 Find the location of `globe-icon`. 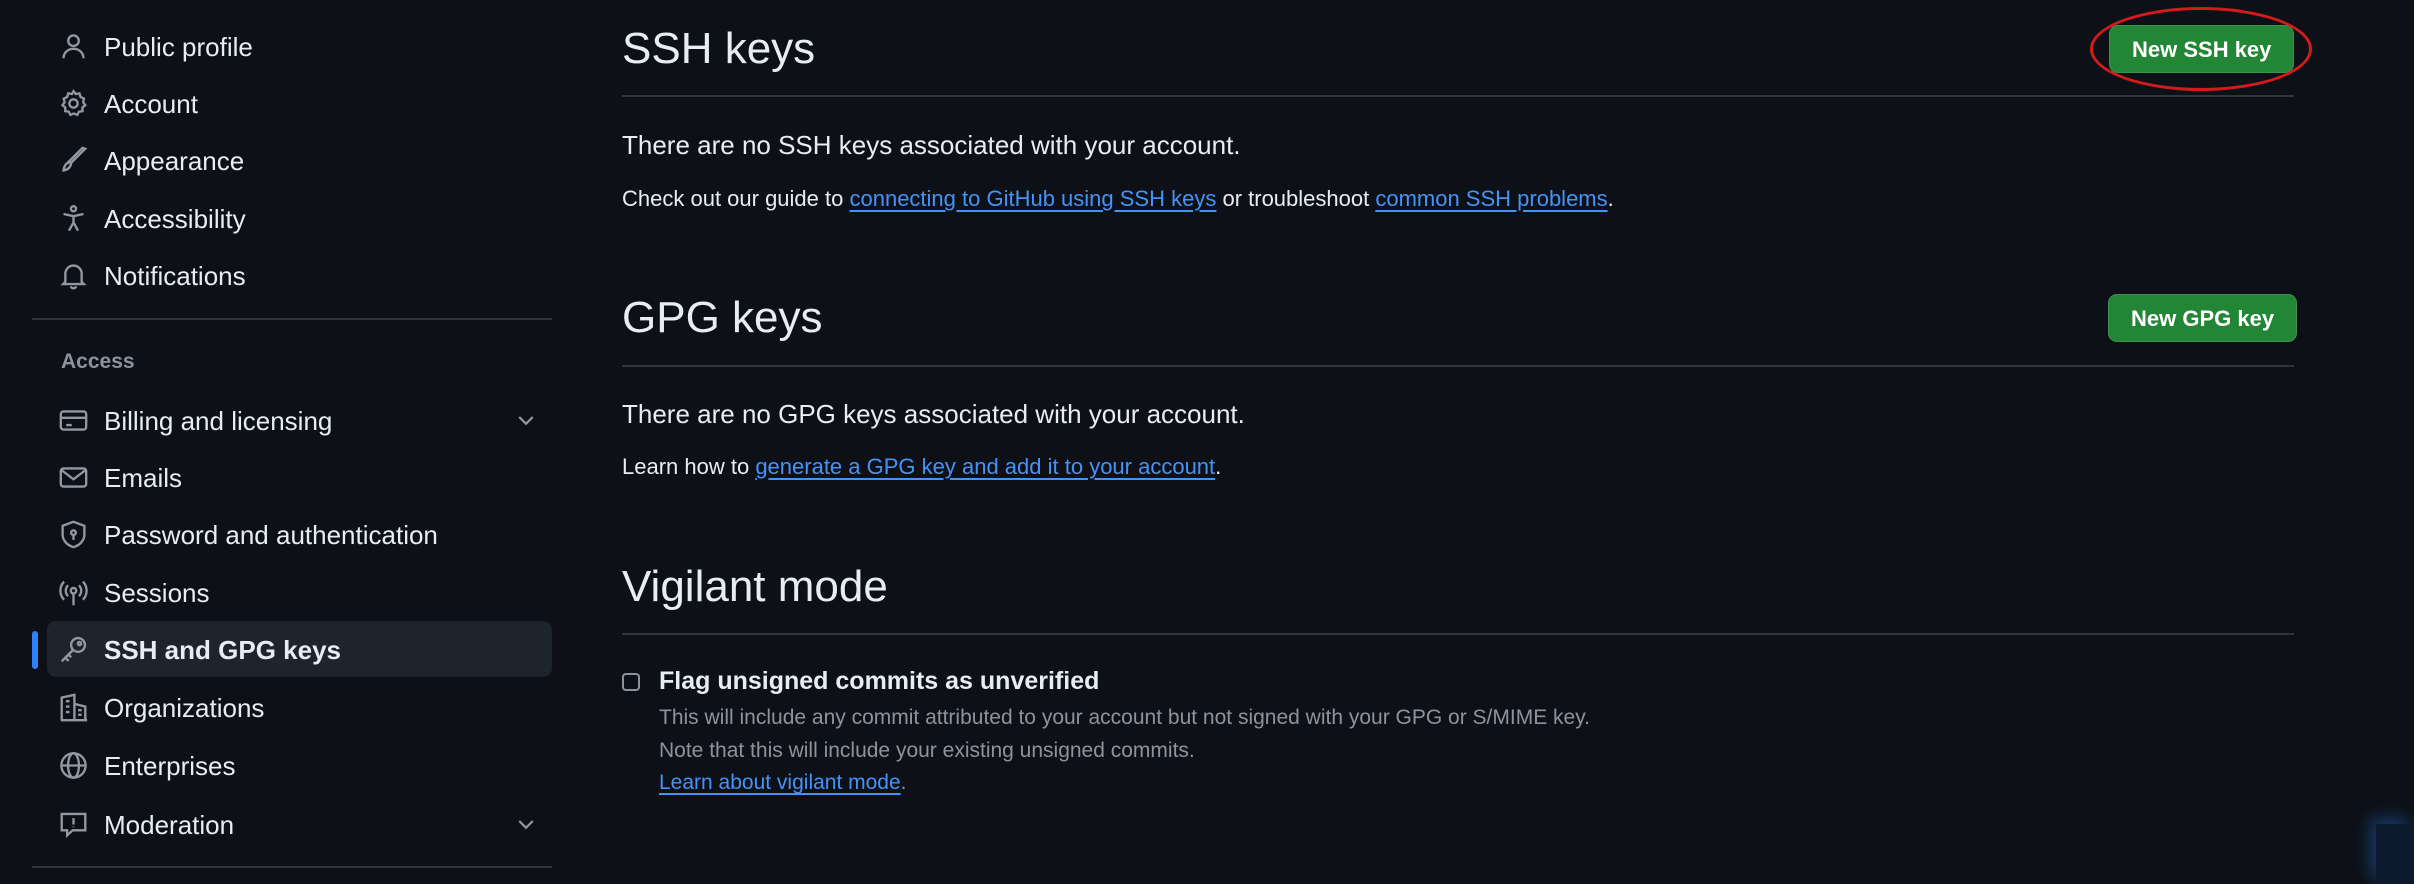

globe-icon is located at coordinates (73, 765).